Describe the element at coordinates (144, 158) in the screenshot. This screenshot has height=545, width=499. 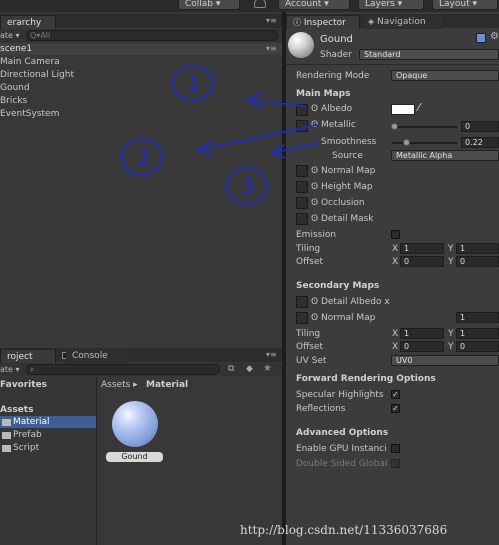
I see `annotation-label-2: 2` at that location.